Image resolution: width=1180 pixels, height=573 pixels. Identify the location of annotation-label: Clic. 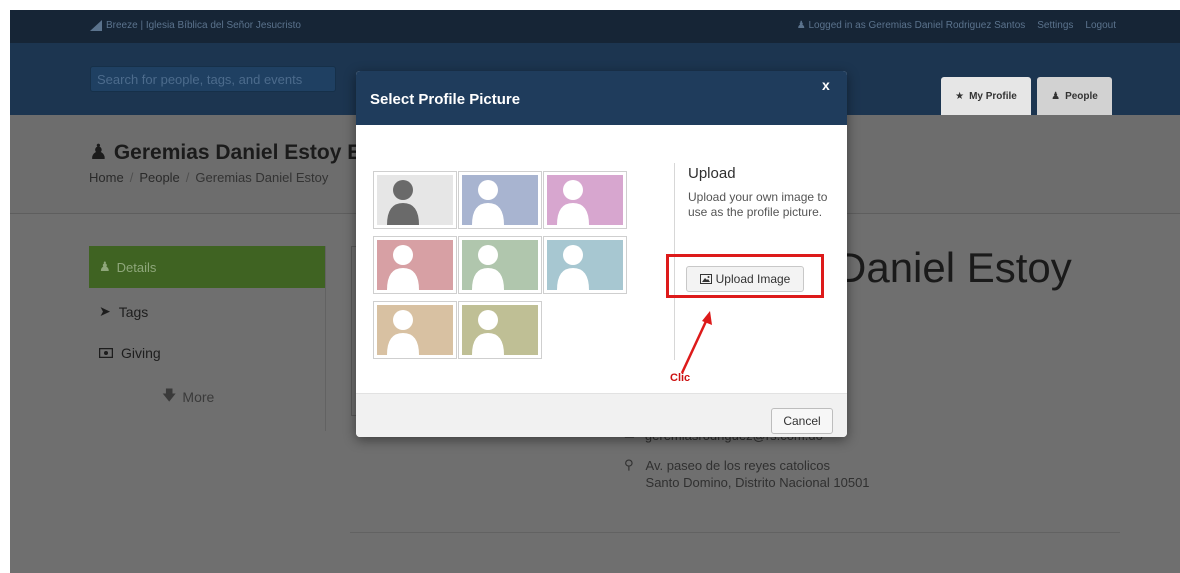
(680, 378).